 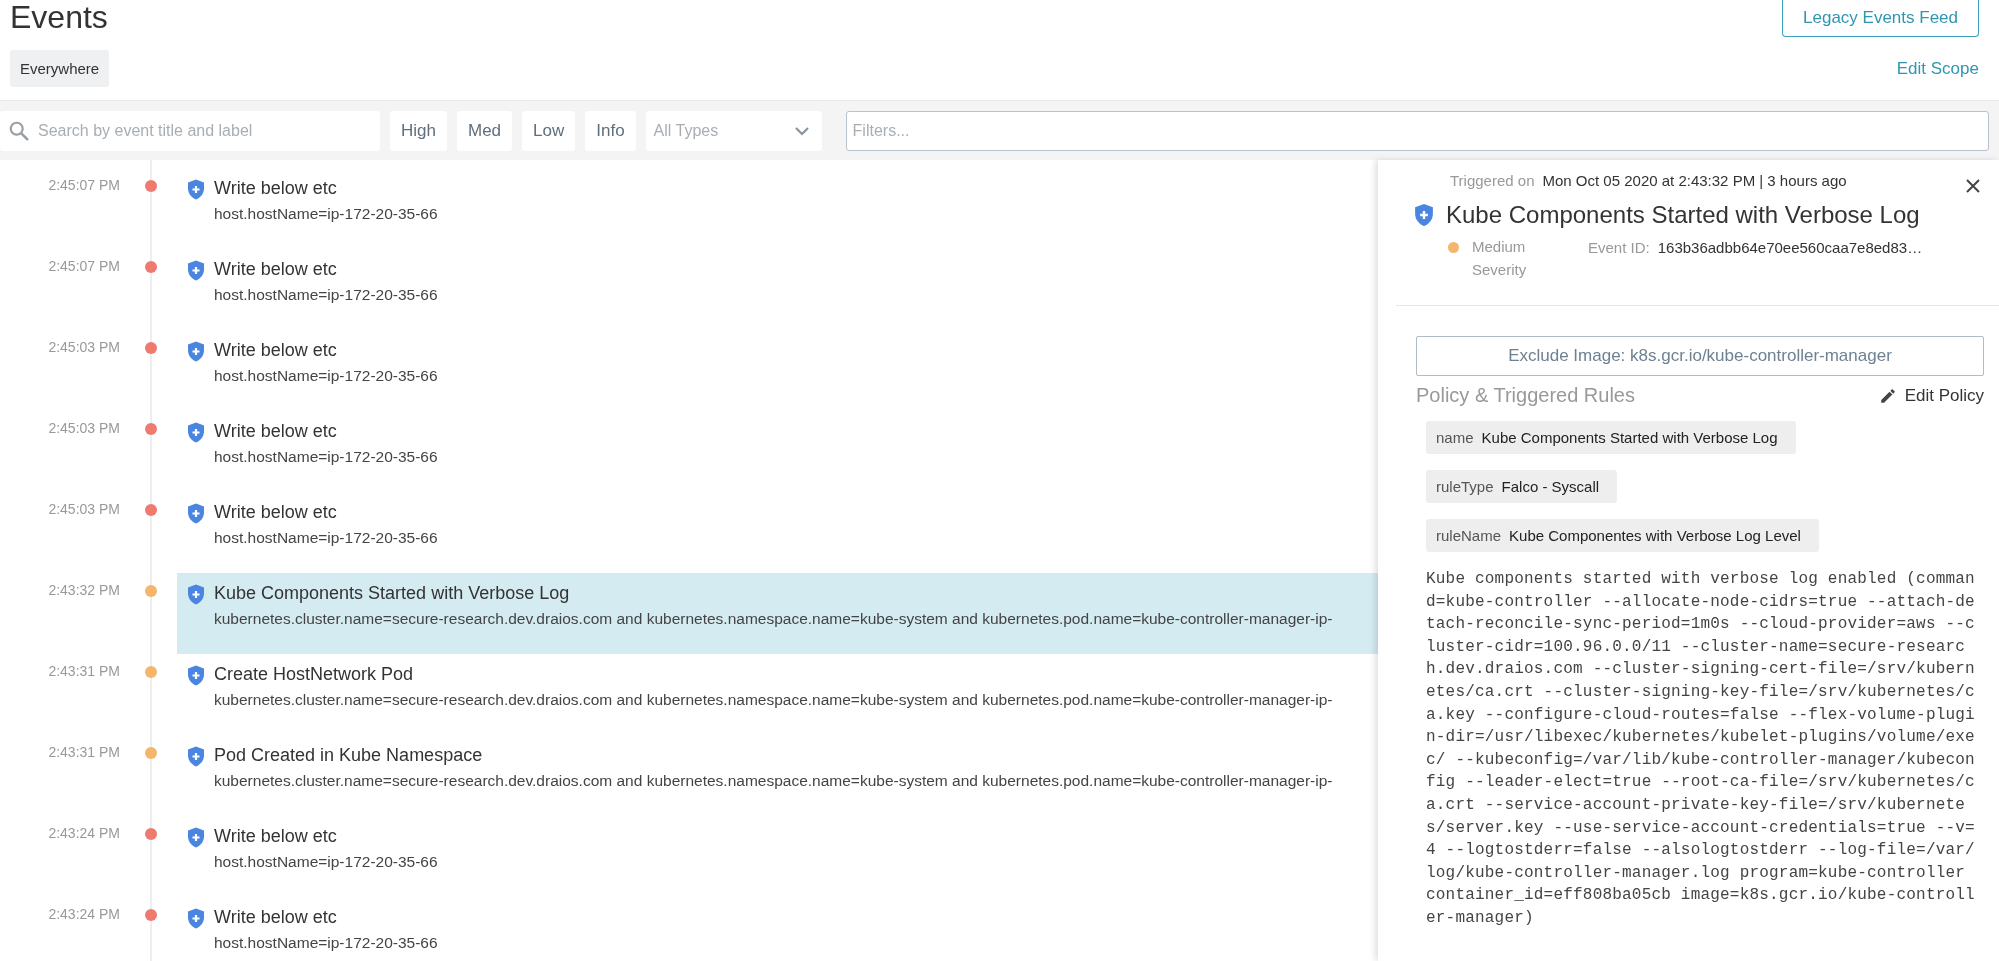 I want to click on event-item: Pod Created in Kube Namespace kubernetes.cluster.name=secure-research.dev.draios.com and kubernetes.namespace.name=kube-system and kubernetes.pod.name=kube-controller-manager-ip-, so click(x=777, y=775).